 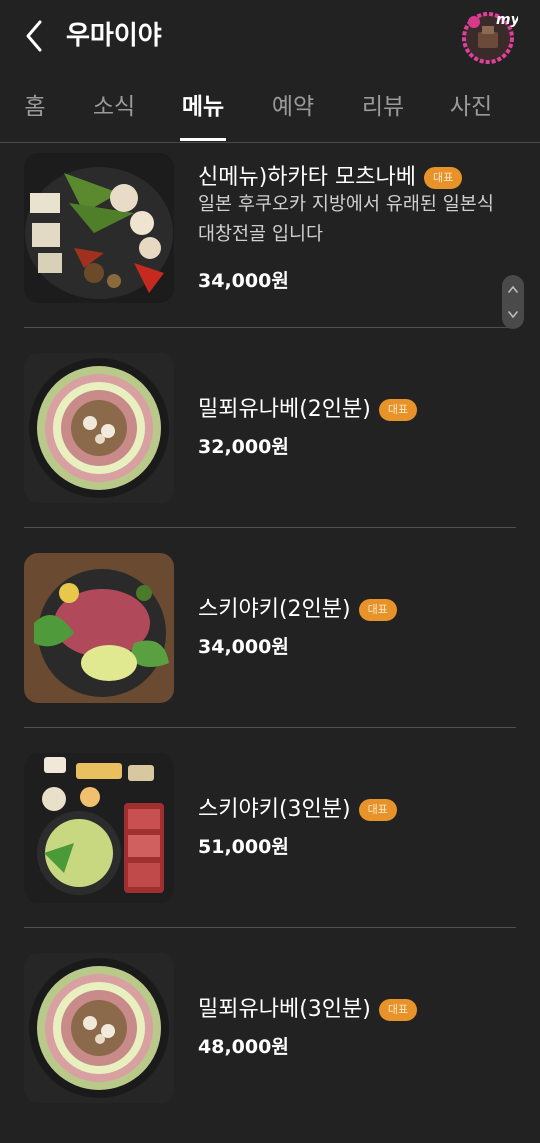 What do you see at coordinates (284, 409) in the screenshot?
I see `menu-item-name: 밀푀유나베(2인분)` at bounding box center [284, 409].